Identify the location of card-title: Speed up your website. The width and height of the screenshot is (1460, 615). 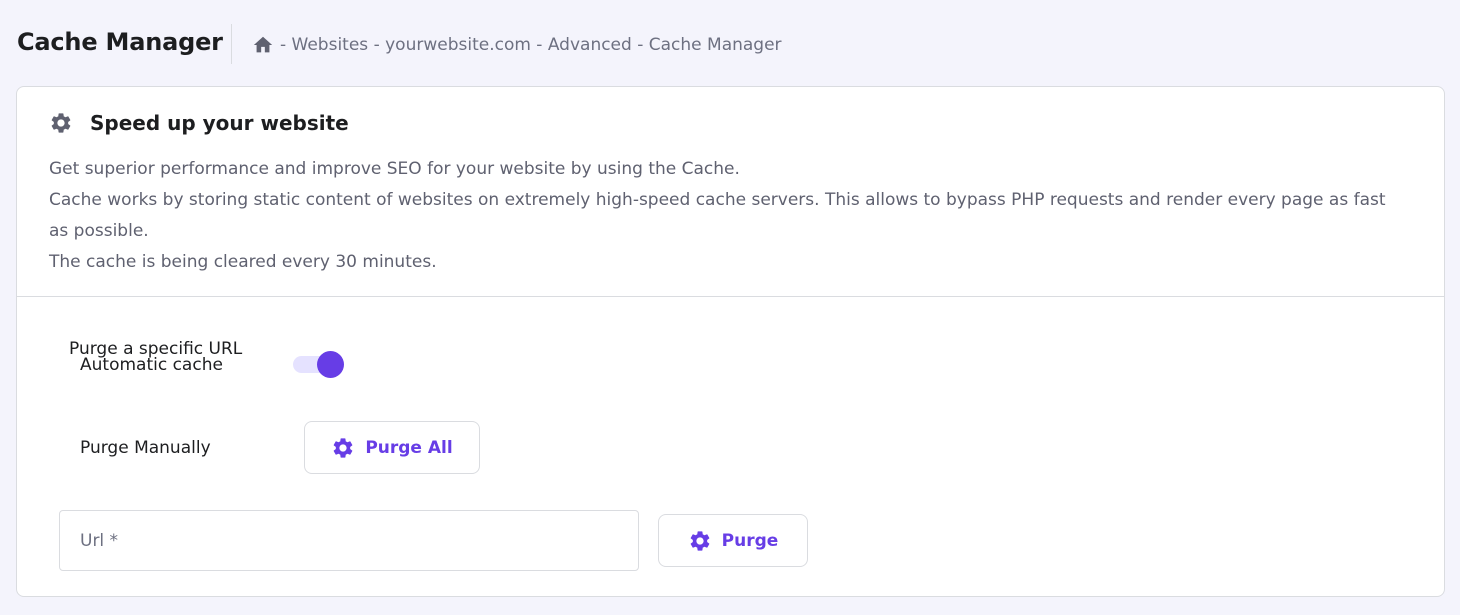
(219, 123).